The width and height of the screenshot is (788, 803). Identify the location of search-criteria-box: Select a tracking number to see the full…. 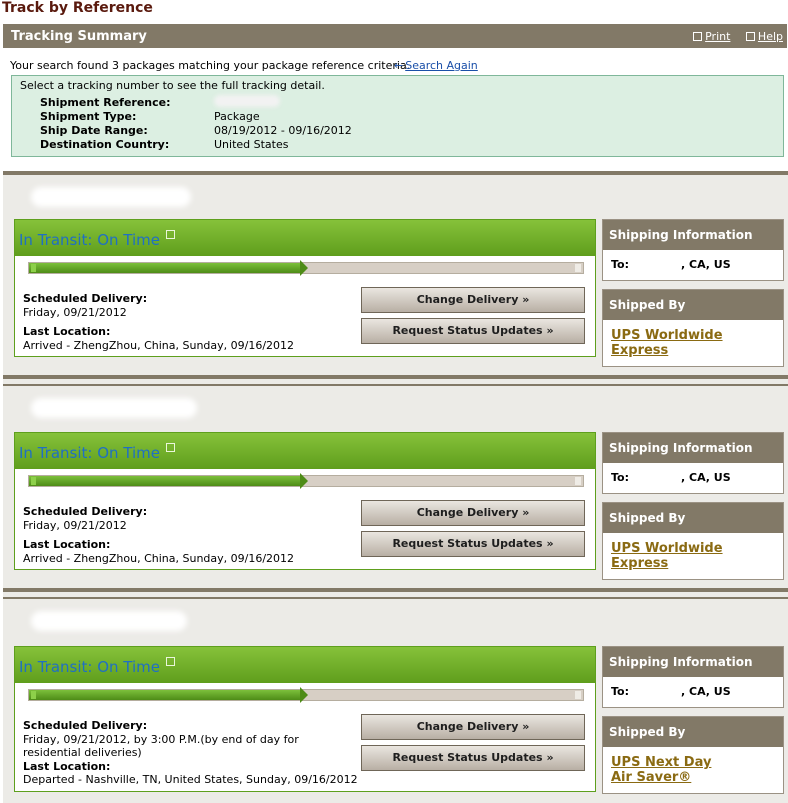
(397, 116).